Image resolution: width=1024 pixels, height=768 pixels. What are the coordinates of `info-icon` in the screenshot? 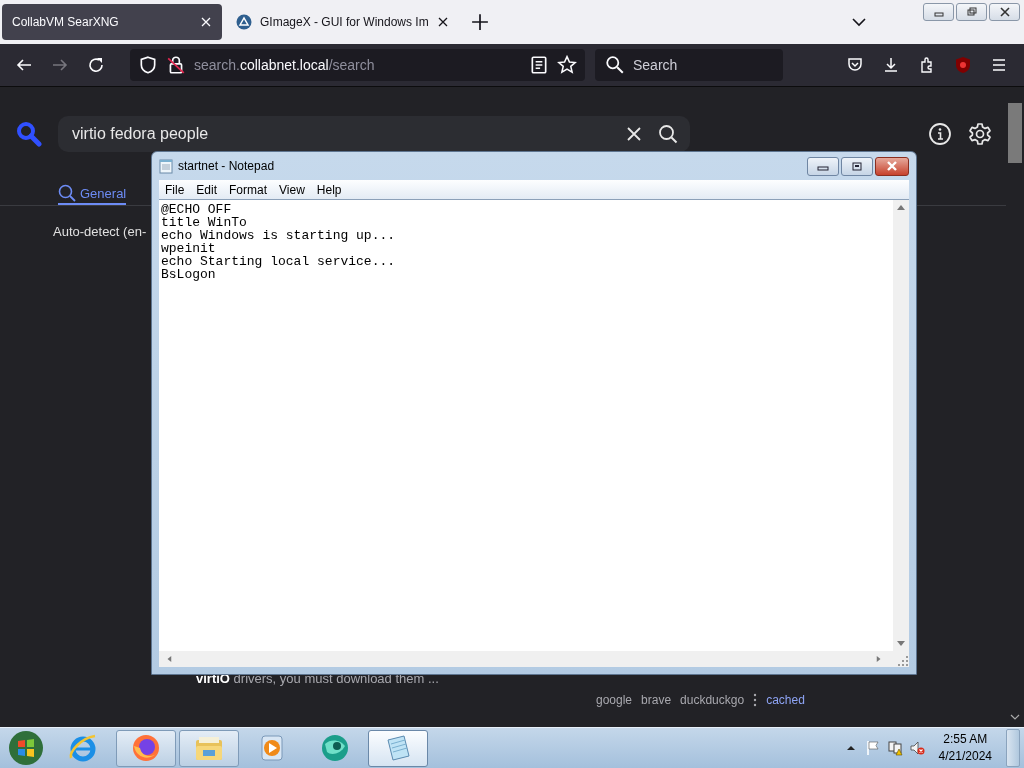 It's located at (940, 134).